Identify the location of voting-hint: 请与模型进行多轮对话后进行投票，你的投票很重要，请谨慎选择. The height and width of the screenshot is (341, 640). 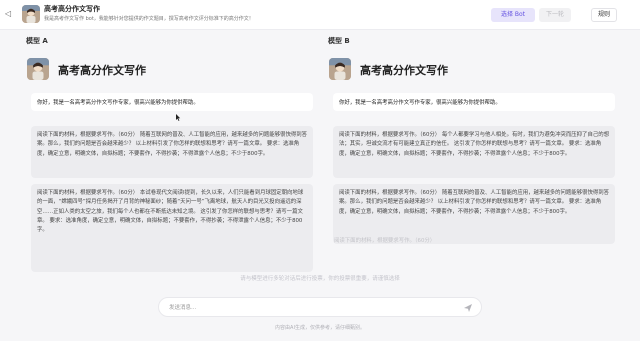
(320, 279).